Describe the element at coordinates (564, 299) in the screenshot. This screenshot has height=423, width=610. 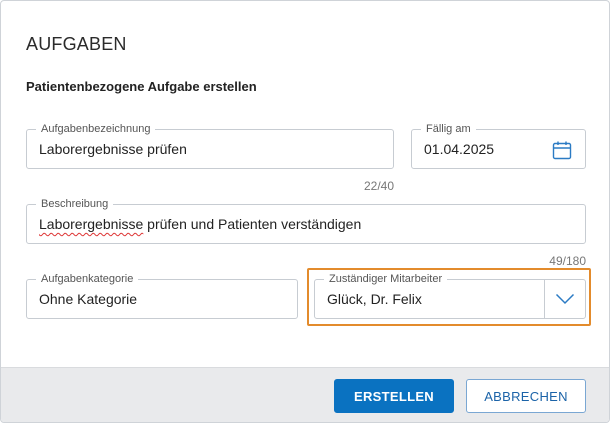
I see `chevron-down-icon` at that location.